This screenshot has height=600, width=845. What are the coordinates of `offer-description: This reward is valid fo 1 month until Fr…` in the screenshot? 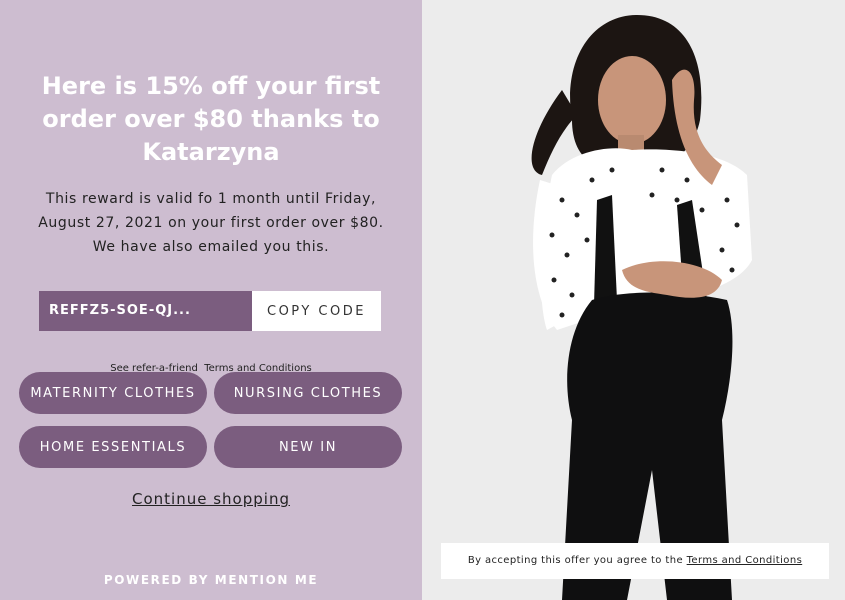 It's located at (211, 223).